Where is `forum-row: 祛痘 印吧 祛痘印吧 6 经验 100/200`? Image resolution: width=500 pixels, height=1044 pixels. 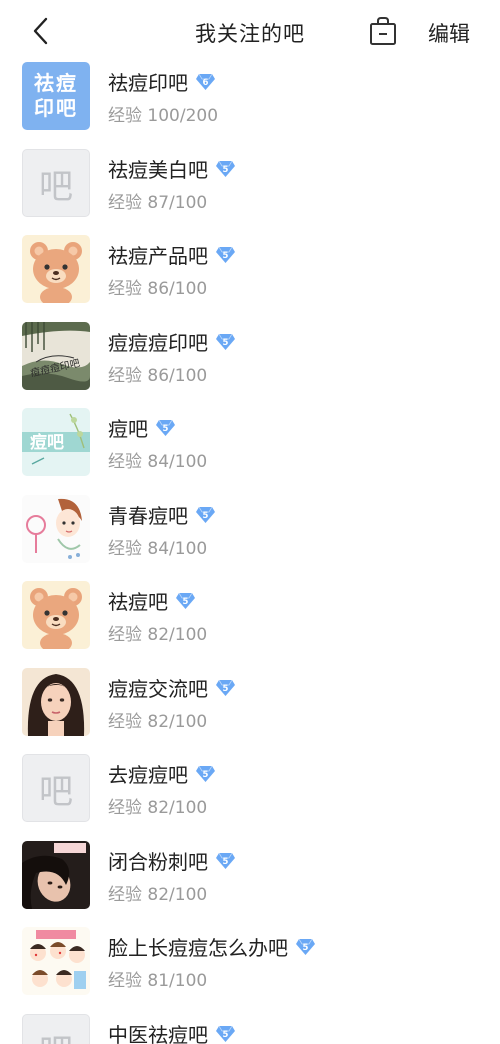 forum-row: 祛痘 印吧 祛痘印吧 6 经验 100/200 is located at coordinates (250, 97).